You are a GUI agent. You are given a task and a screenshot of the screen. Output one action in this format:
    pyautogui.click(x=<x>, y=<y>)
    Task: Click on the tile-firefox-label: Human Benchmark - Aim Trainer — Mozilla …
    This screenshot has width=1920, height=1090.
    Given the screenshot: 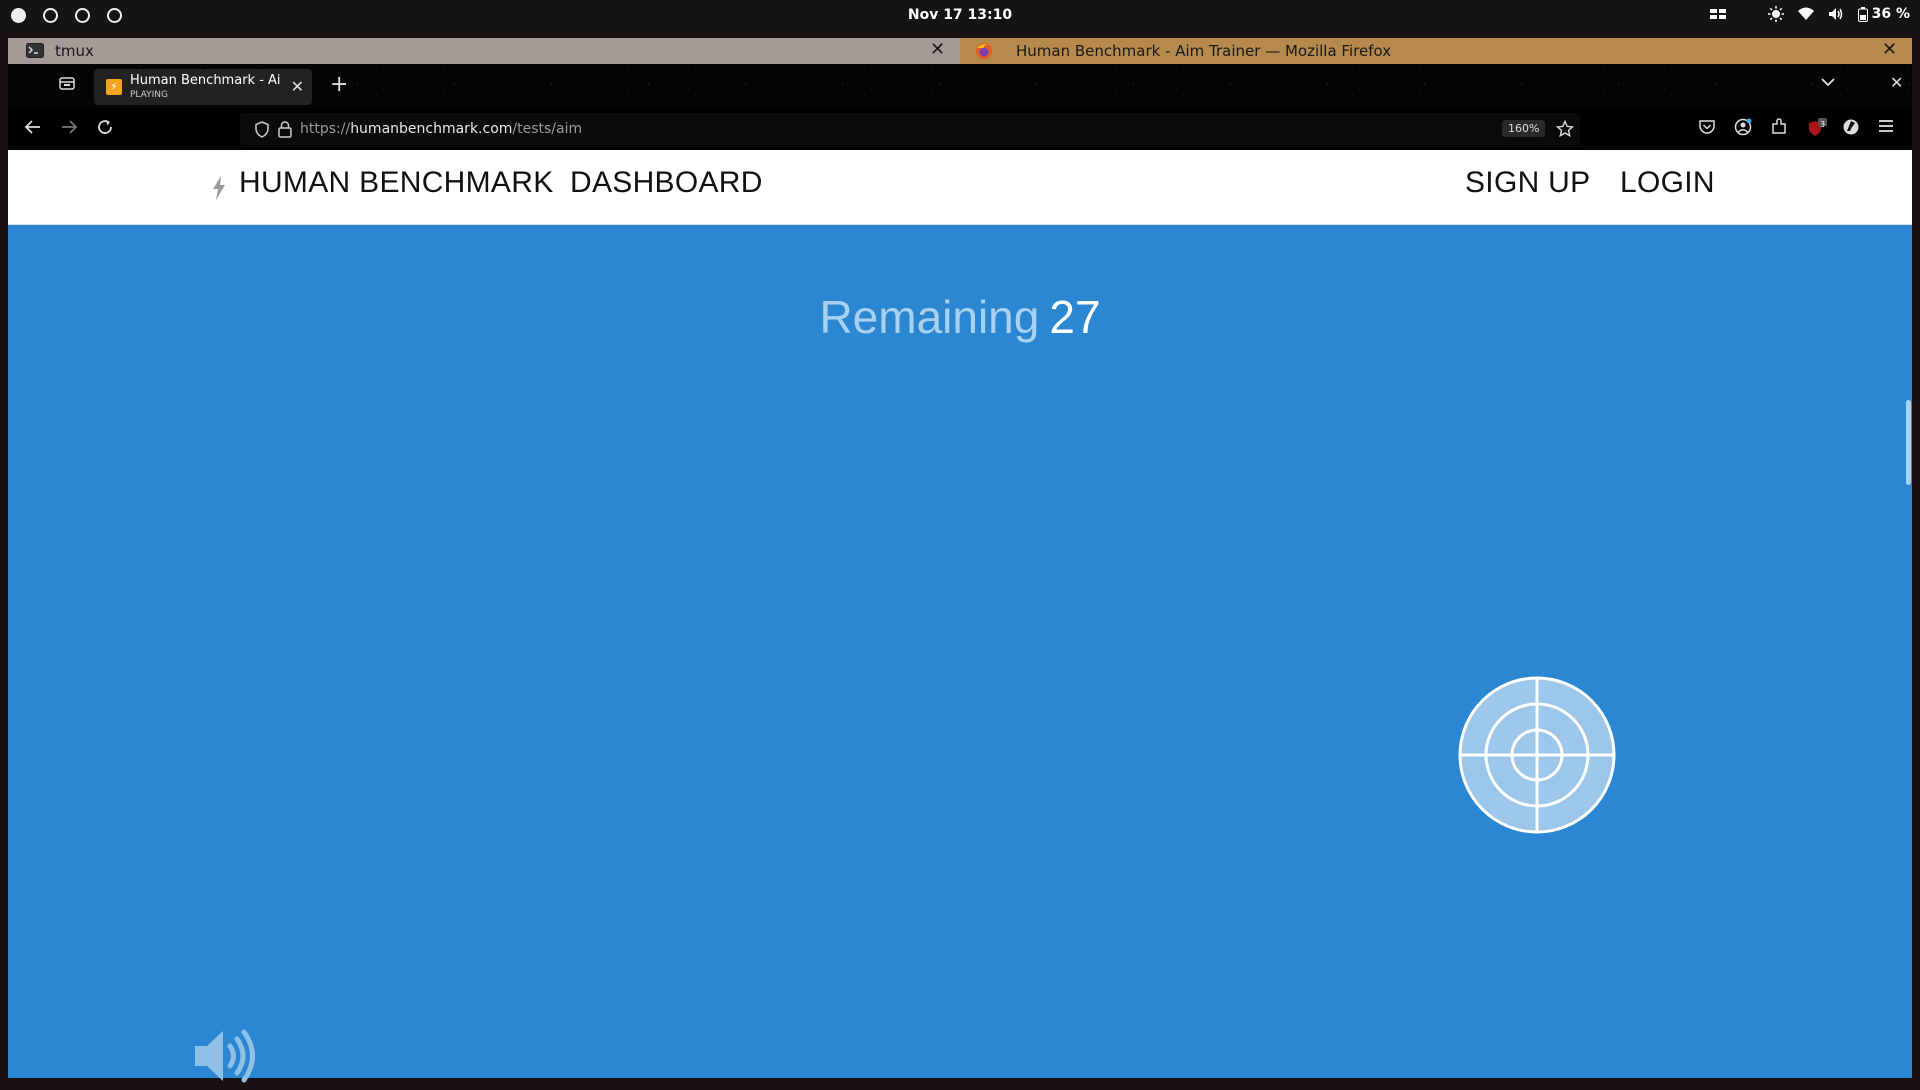 What is the action you would take?
    pyautogui.click(x=1204, y=51)
    